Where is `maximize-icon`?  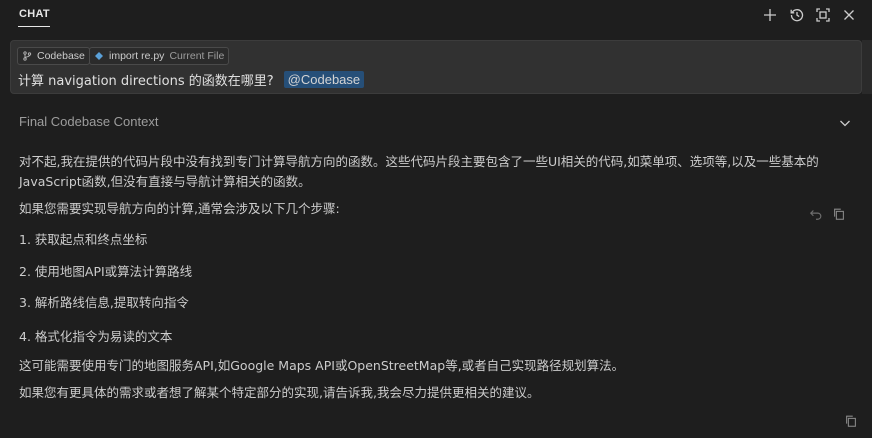
maximize-icon is located at coordinates (823, 15).